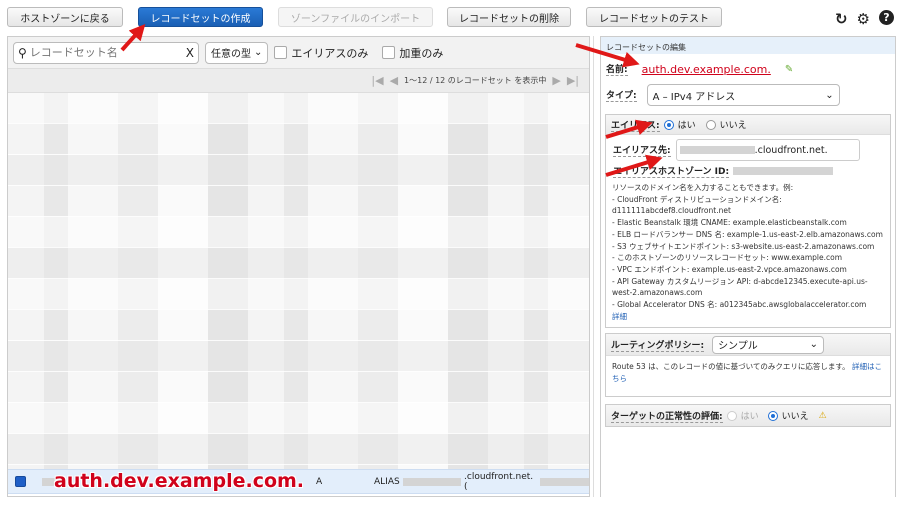 The width and height of the screenshot is (900, 507). Describe the element at coordinates (863, 19) in the screenshot. I see `gear-icon: ⚙` at that location.